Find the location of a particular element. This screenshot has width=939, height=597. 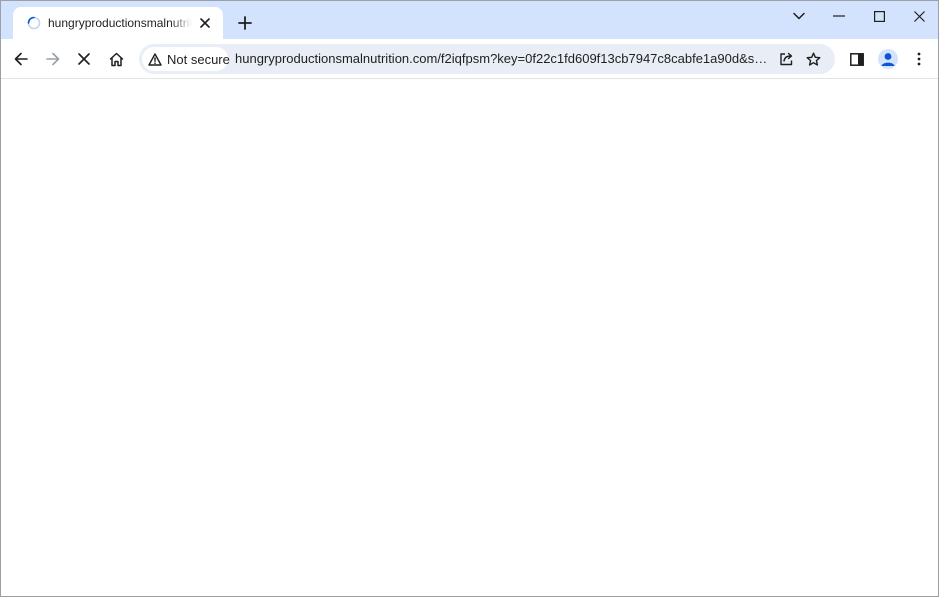

profile-avatar-icon is located at coordinates (888, 59).